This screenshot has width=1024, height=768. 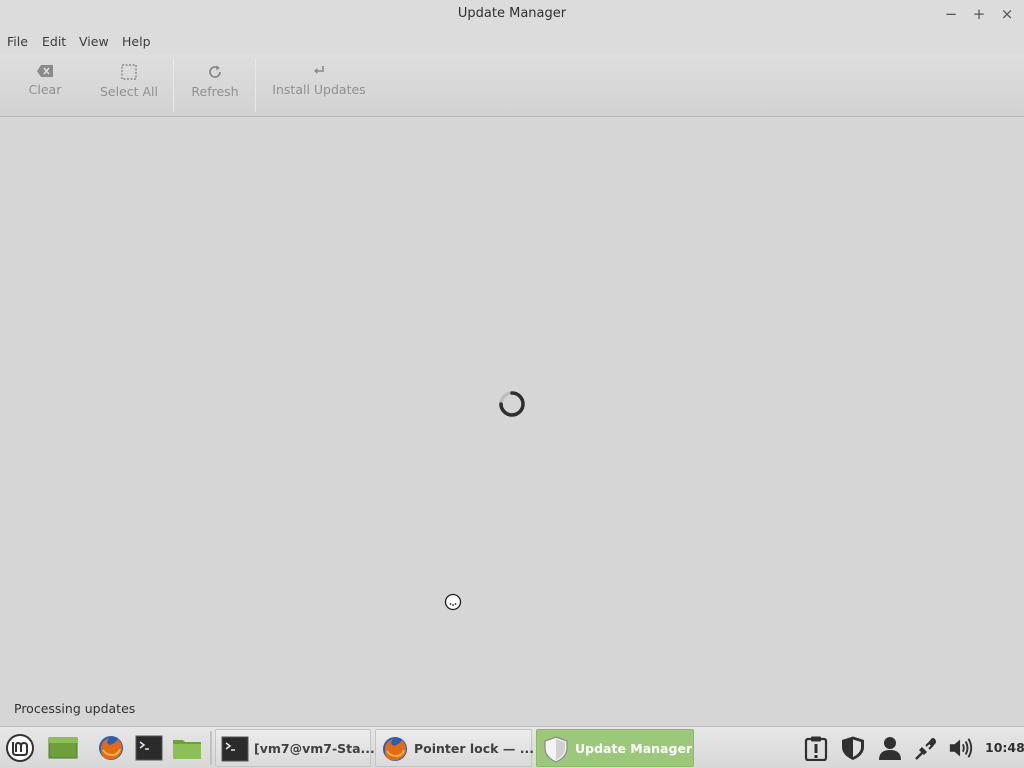 I want to click on user-icon, so click(x=890, y=748).